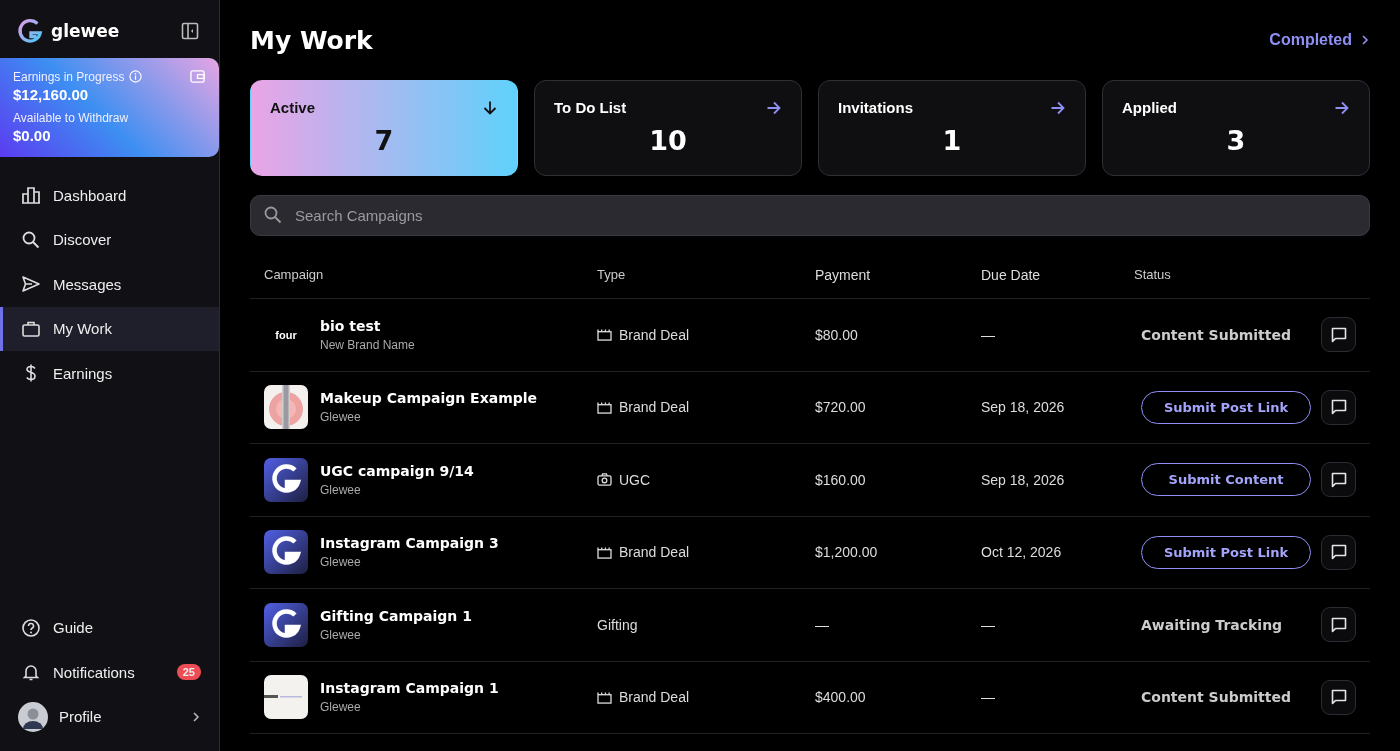 The image size is (1400, 751). What do you see at coordinates (822, 624) in the screenshot?
I see `payment-amount: —` at bounding box center [822, 624].